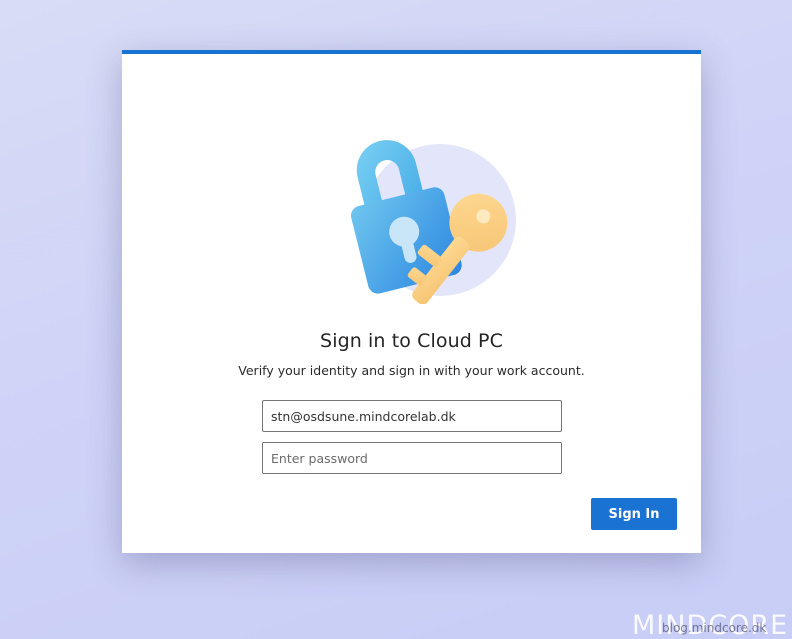 This screenshot has height=639, width=792. I want to click on dialog-accent-bar, so click(411, 52).